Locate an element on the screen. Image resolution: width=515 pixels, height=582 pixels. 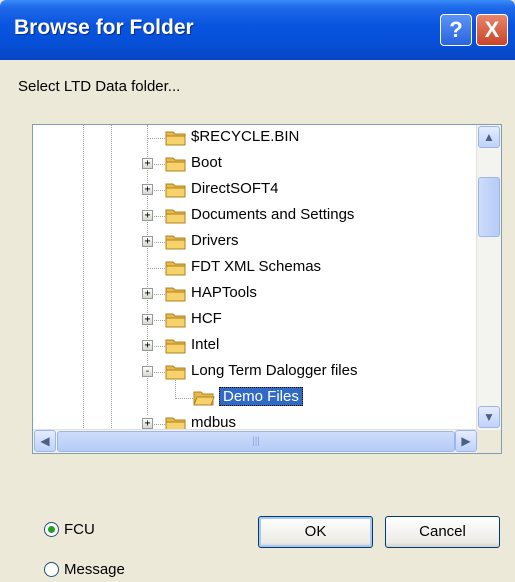
radio-button-circle is located at coordinates (51, 569).